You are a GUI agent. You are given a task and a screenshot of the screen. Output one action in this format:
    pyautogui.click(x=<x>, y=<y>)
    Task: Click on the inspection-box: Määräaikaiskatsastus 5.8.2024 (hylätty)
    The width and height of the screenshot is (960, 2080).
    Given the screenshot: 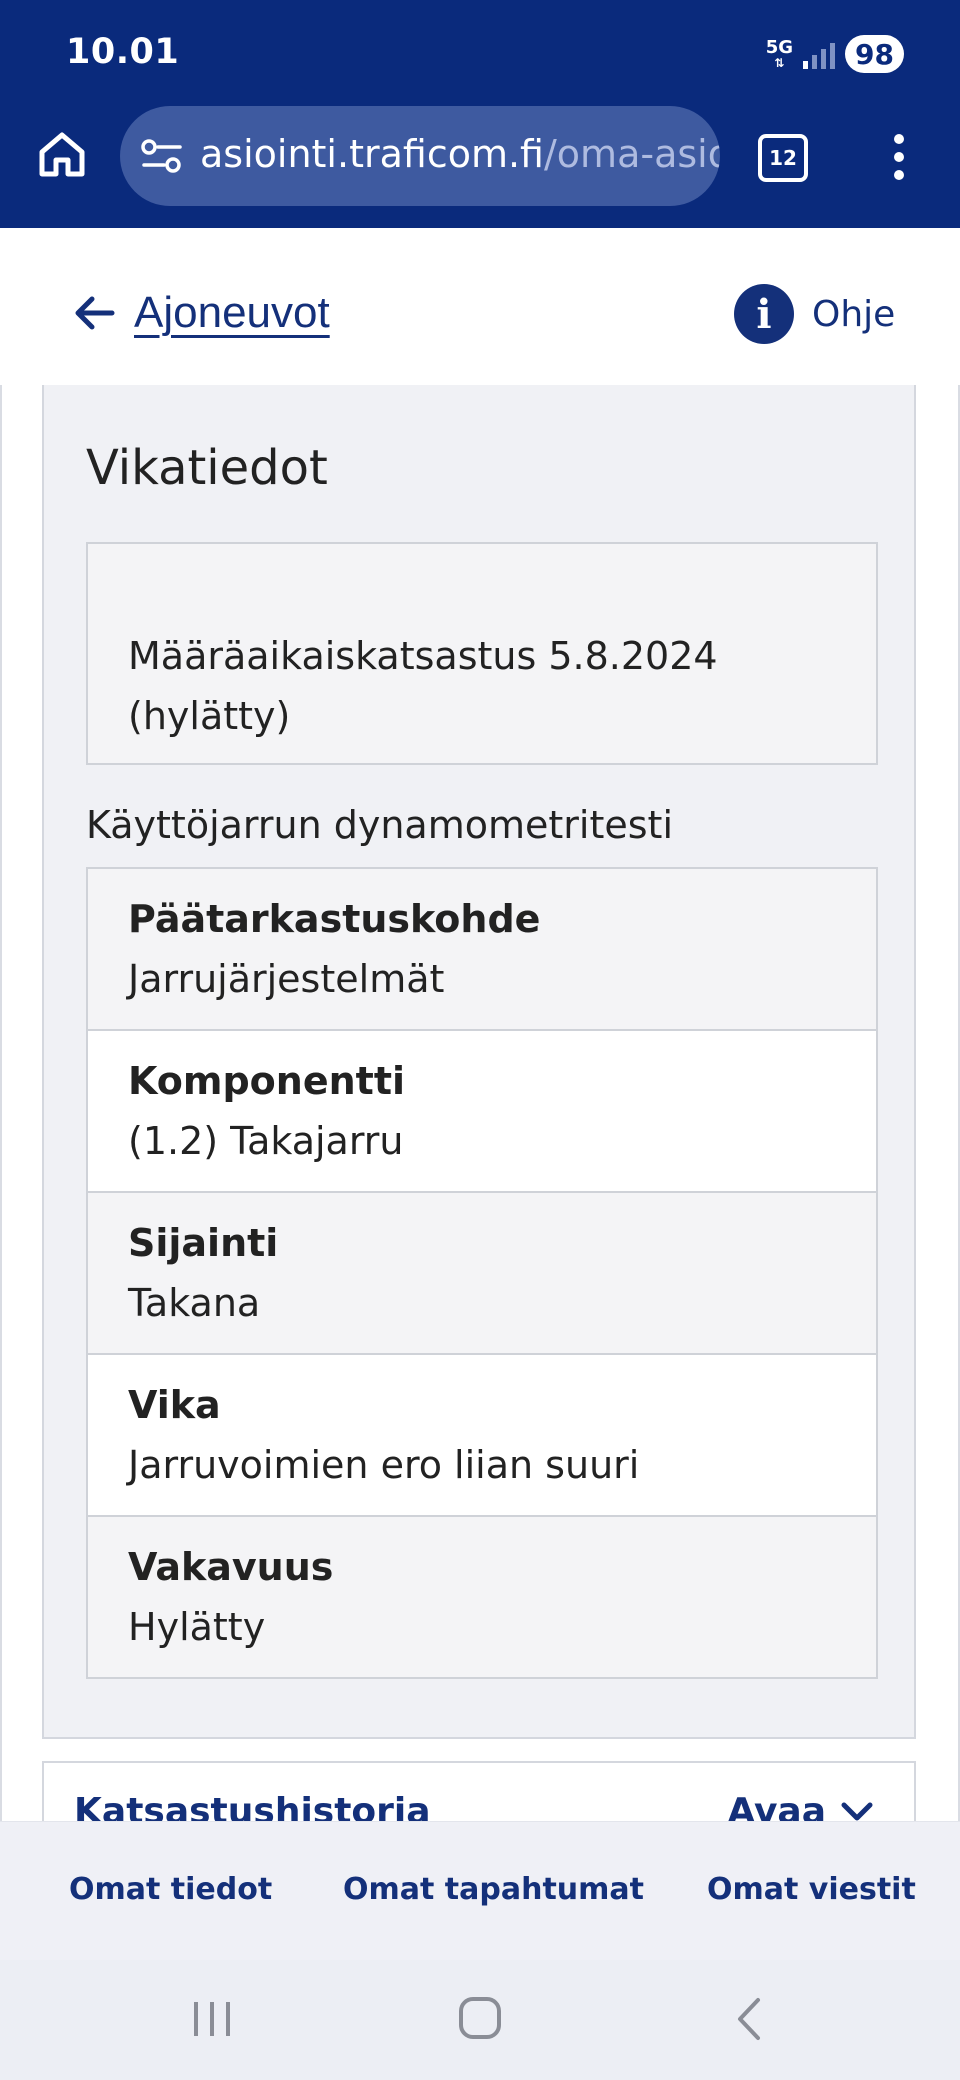 What is the action you would take?
    pyautogui.click(x=482, y=653)
    